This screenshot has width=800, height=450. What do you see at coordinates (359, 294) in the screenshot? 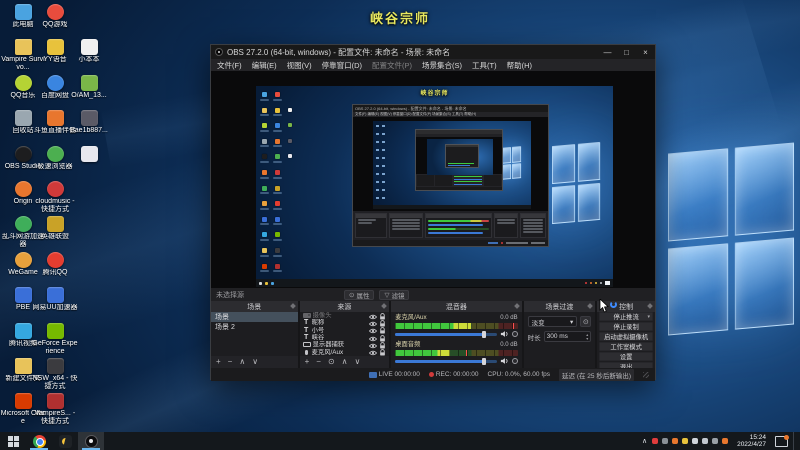
I see `properties-button: ⊙ 属性` at bounding box center [359, 294].